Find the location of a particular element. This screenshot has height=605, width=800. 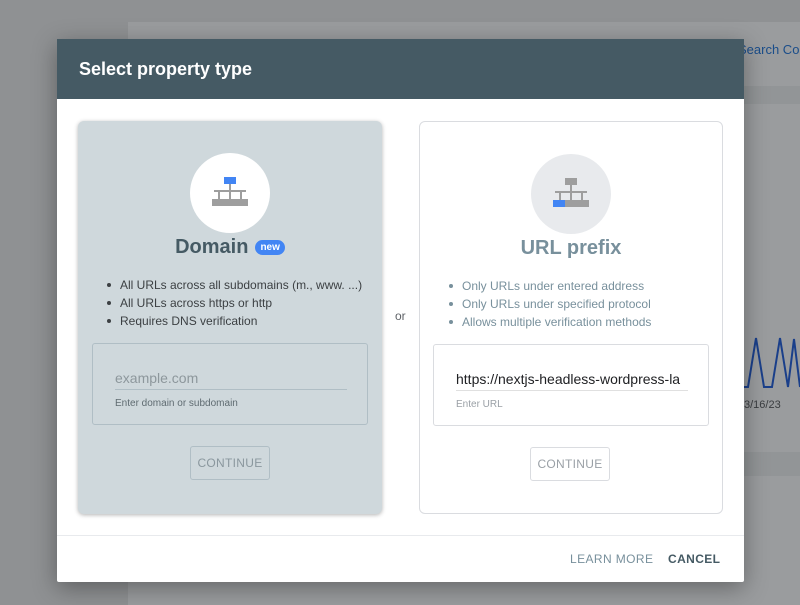

url-input-helper: Enter URL is located at coordinates (479, 404).